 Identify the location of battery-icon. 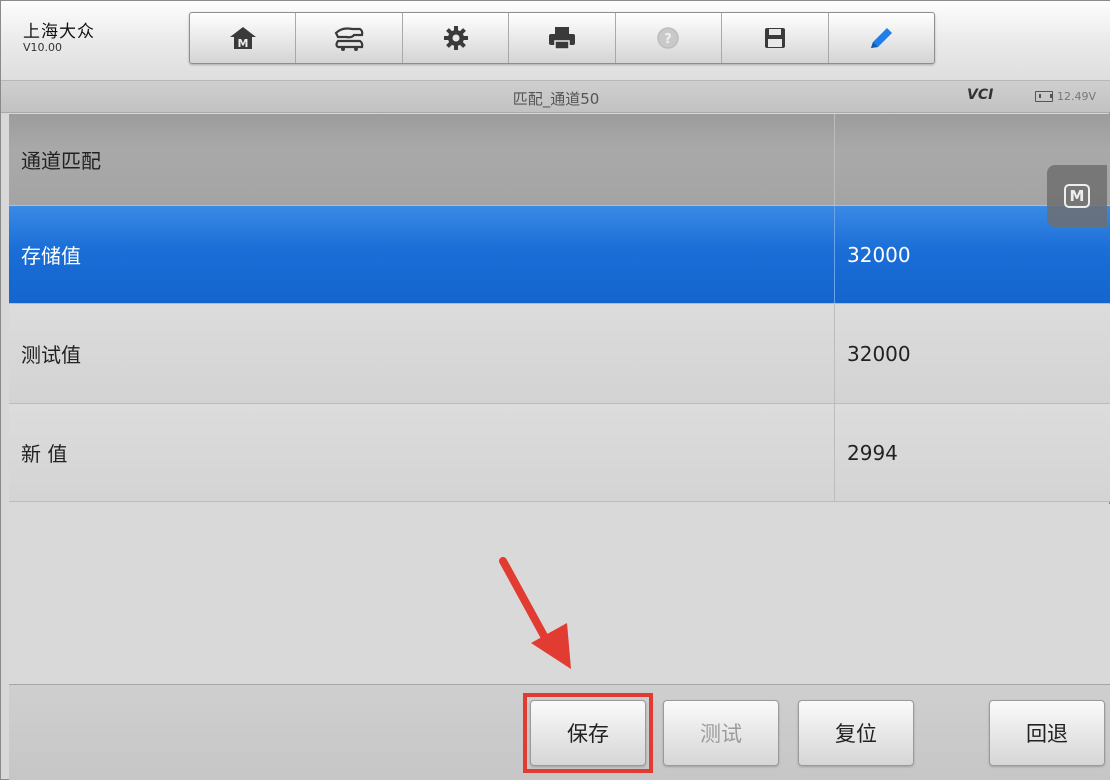
(1044, 96).